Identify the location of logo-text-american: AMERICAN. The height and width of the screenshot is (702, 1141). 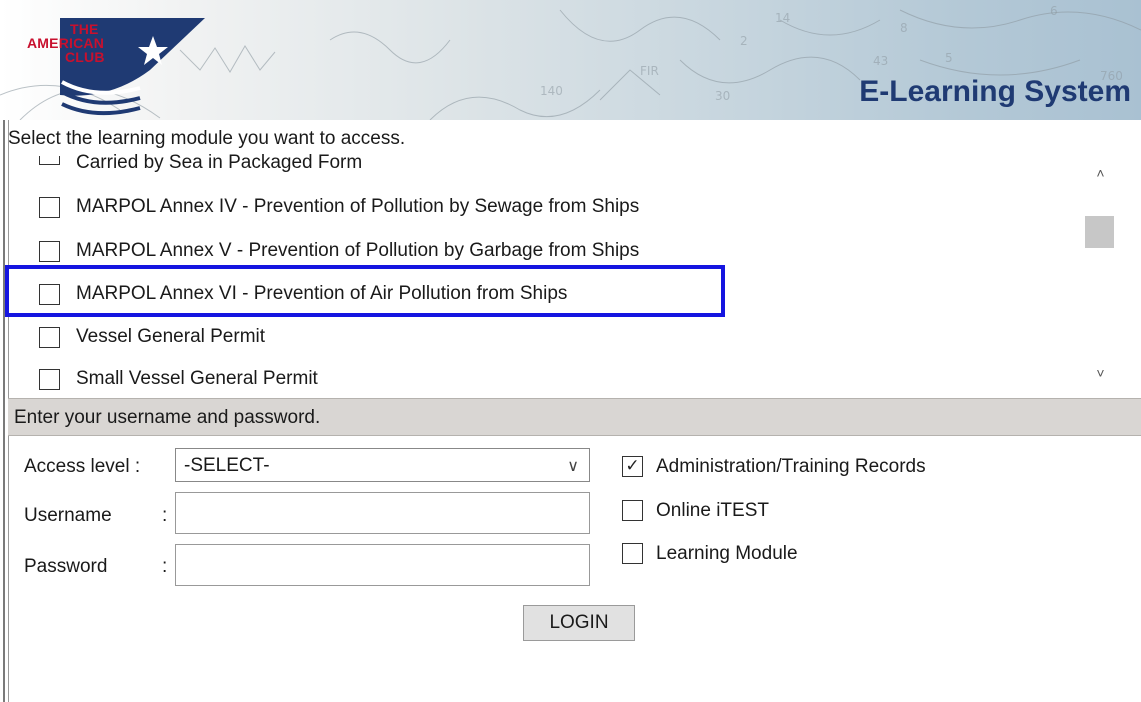
(66, 43).